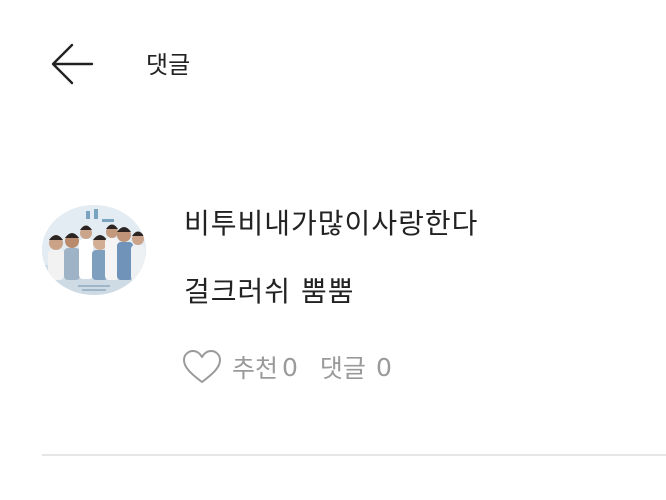 Image resolution: width=666 pixels, height=500 pixels. I want to click on arrow-left-icon, so click(72, 64).